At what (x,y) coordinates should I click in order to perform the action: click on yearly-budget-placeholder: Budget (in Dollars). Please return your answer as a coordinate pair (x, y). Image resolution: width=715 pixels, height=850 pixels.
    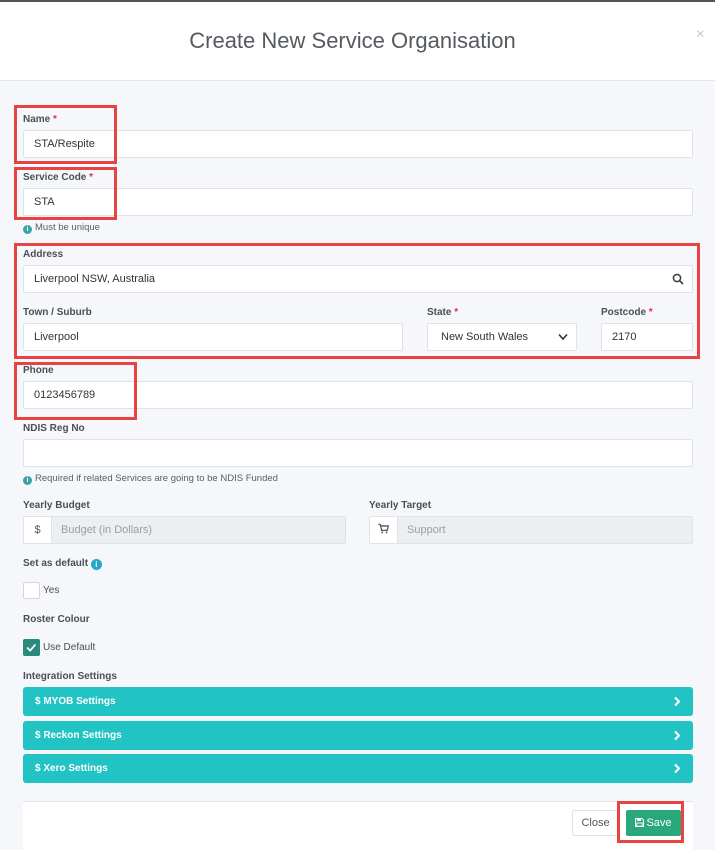
    Looking at the image, I should click on (107, 530).